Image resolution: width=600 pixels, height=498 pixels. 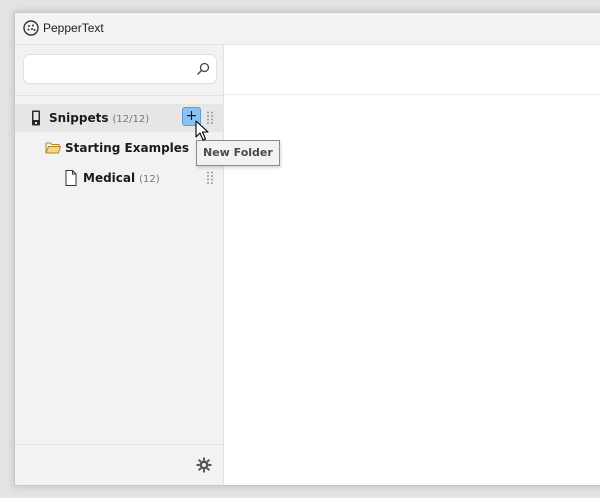 I want to click on search-input, so click(x=114, y=69).